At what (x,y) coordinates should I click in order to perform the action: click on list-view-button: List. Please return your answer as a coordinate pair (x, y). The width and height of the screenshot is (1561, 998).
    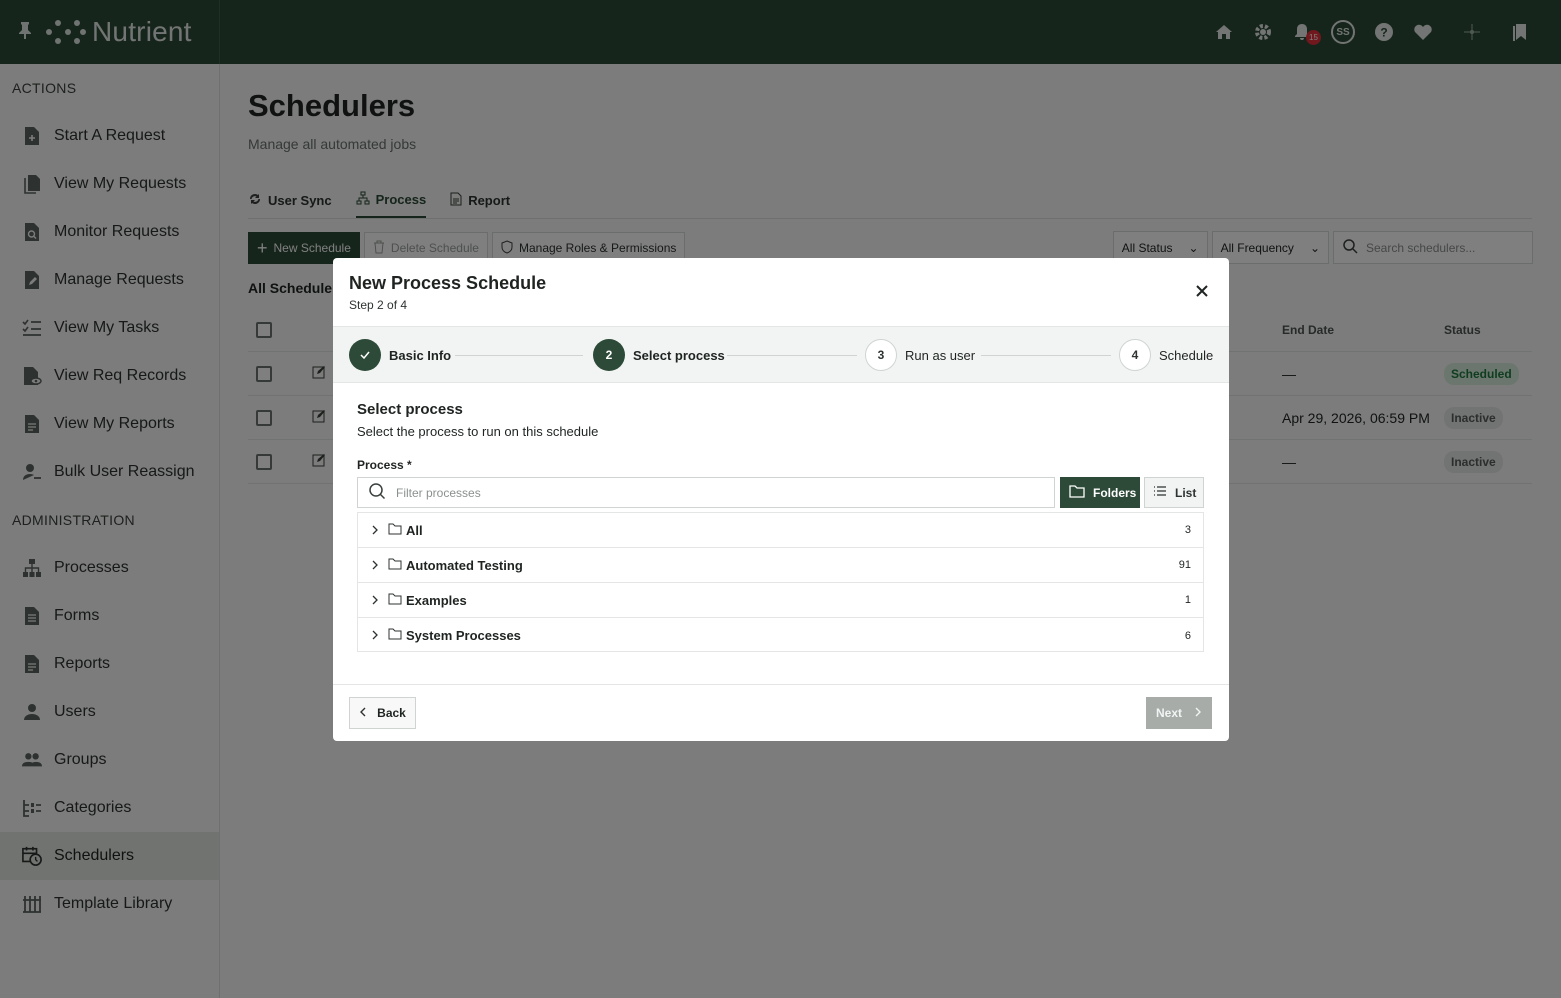
    Looking at the image, I should click on (1174, 492).